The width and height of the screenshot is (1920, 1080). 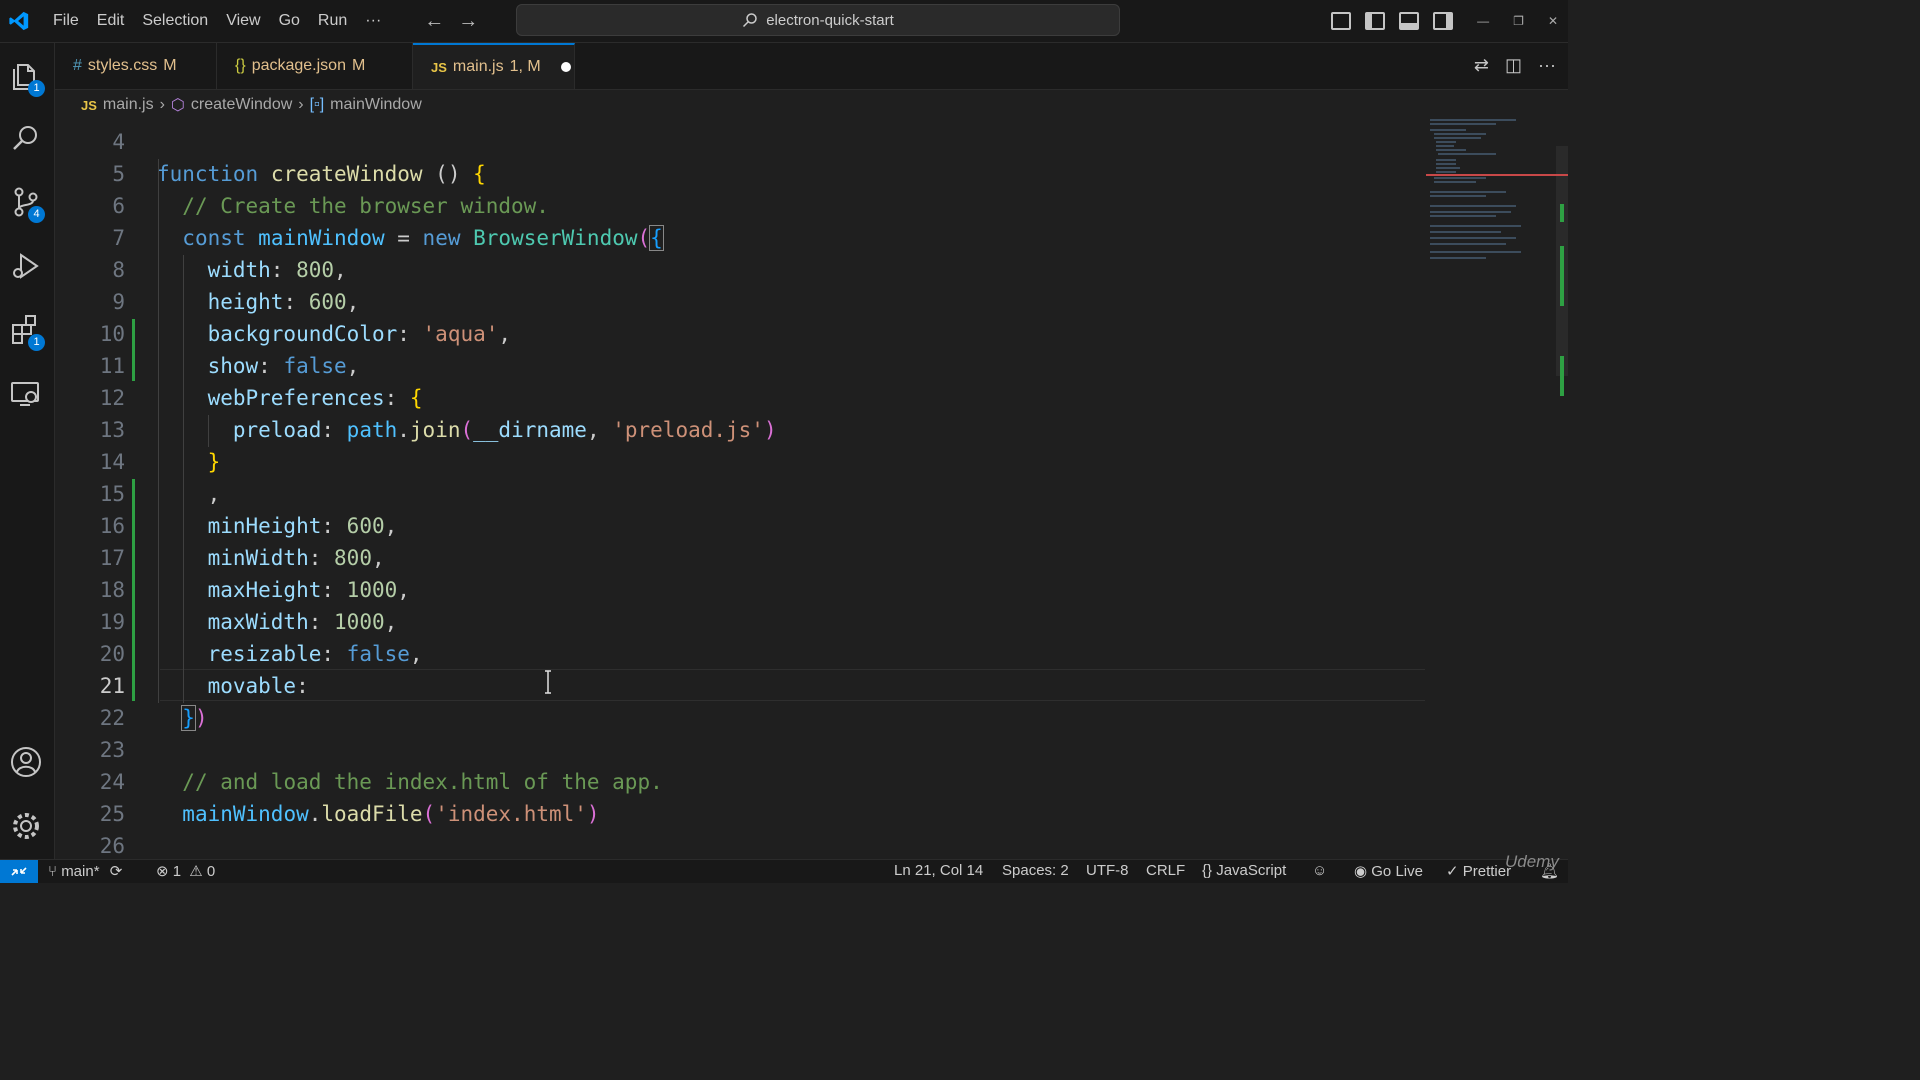 I want to click on indentation-status: Spaces: 2, so click(x=1035, y=870).